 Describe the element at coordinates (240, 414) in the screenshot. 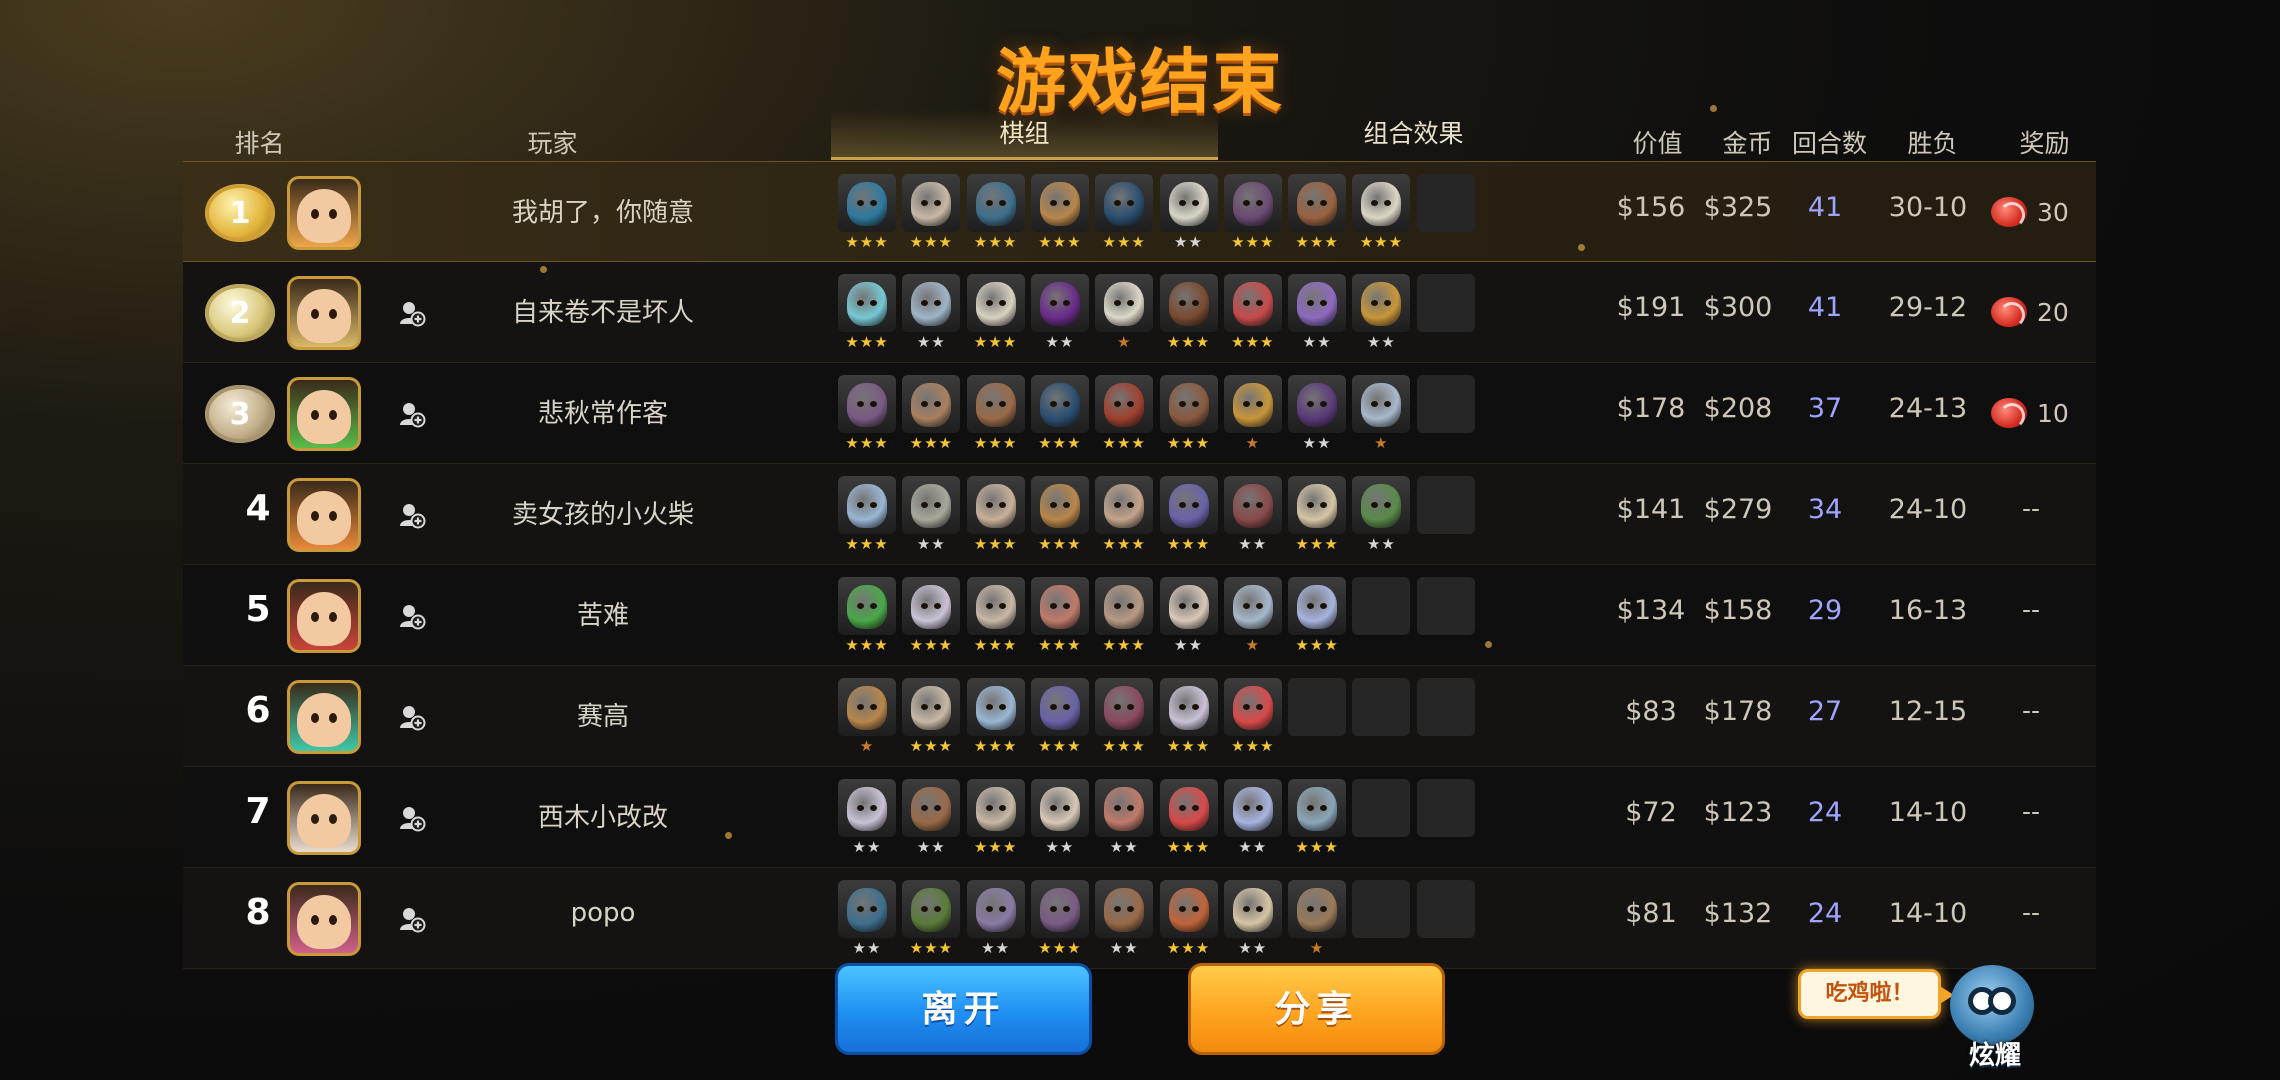

I see `rank-medal-icon: 3` at that location.